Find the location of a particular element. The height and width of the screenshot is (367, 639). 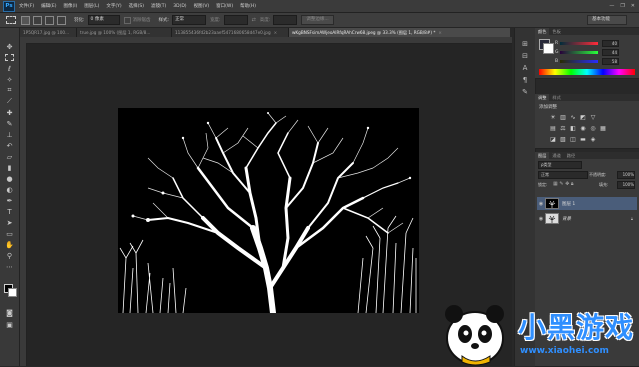

color-lookup-icon: ▦ is located at coordinates (603, 128).